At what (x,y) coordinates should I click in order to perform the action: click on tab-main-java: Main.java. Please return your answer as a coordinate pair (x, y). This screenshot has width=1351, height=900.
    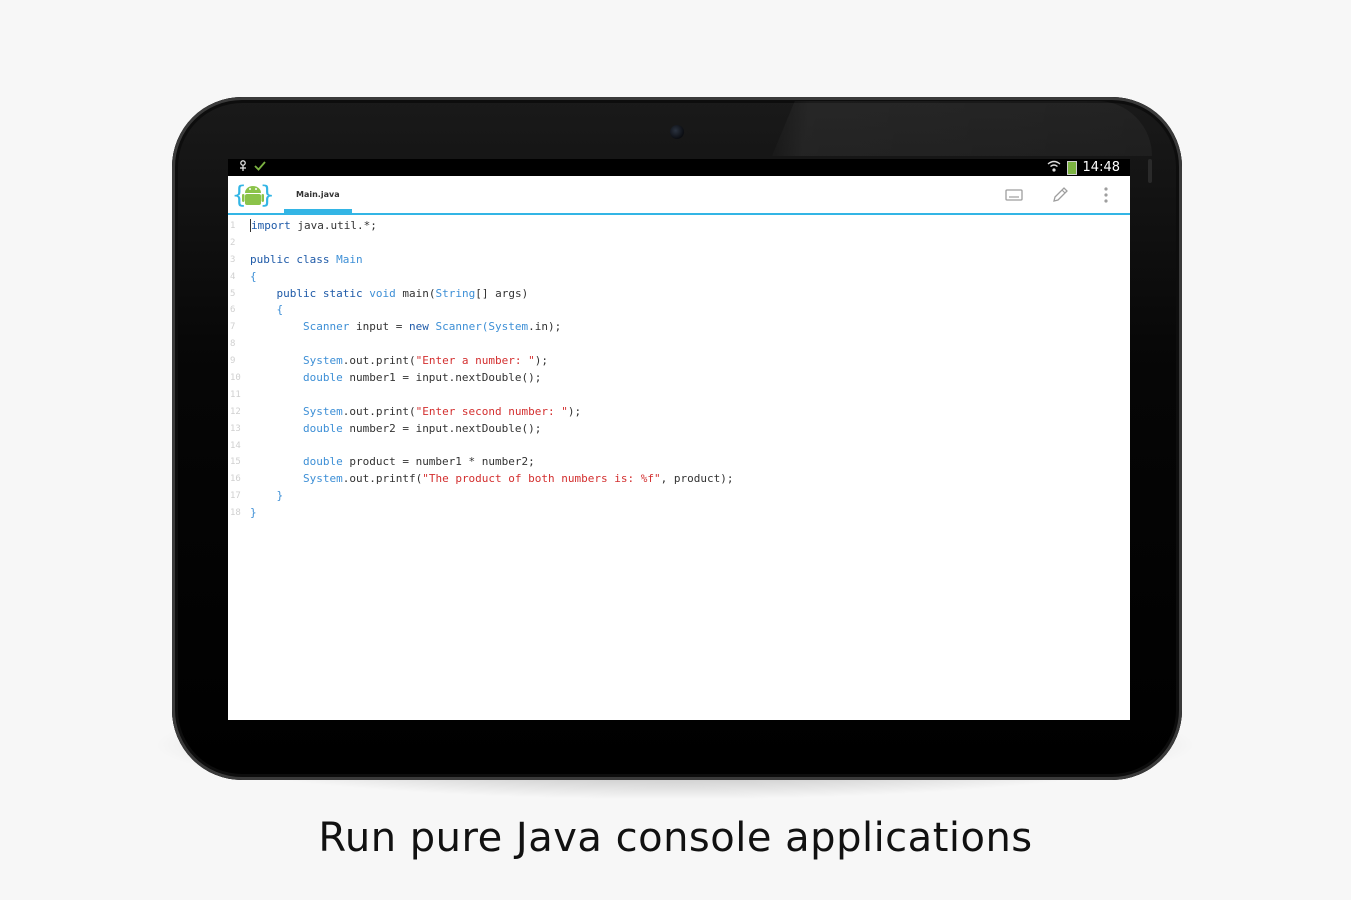
    Looking at the image, I should click on (318, 194).